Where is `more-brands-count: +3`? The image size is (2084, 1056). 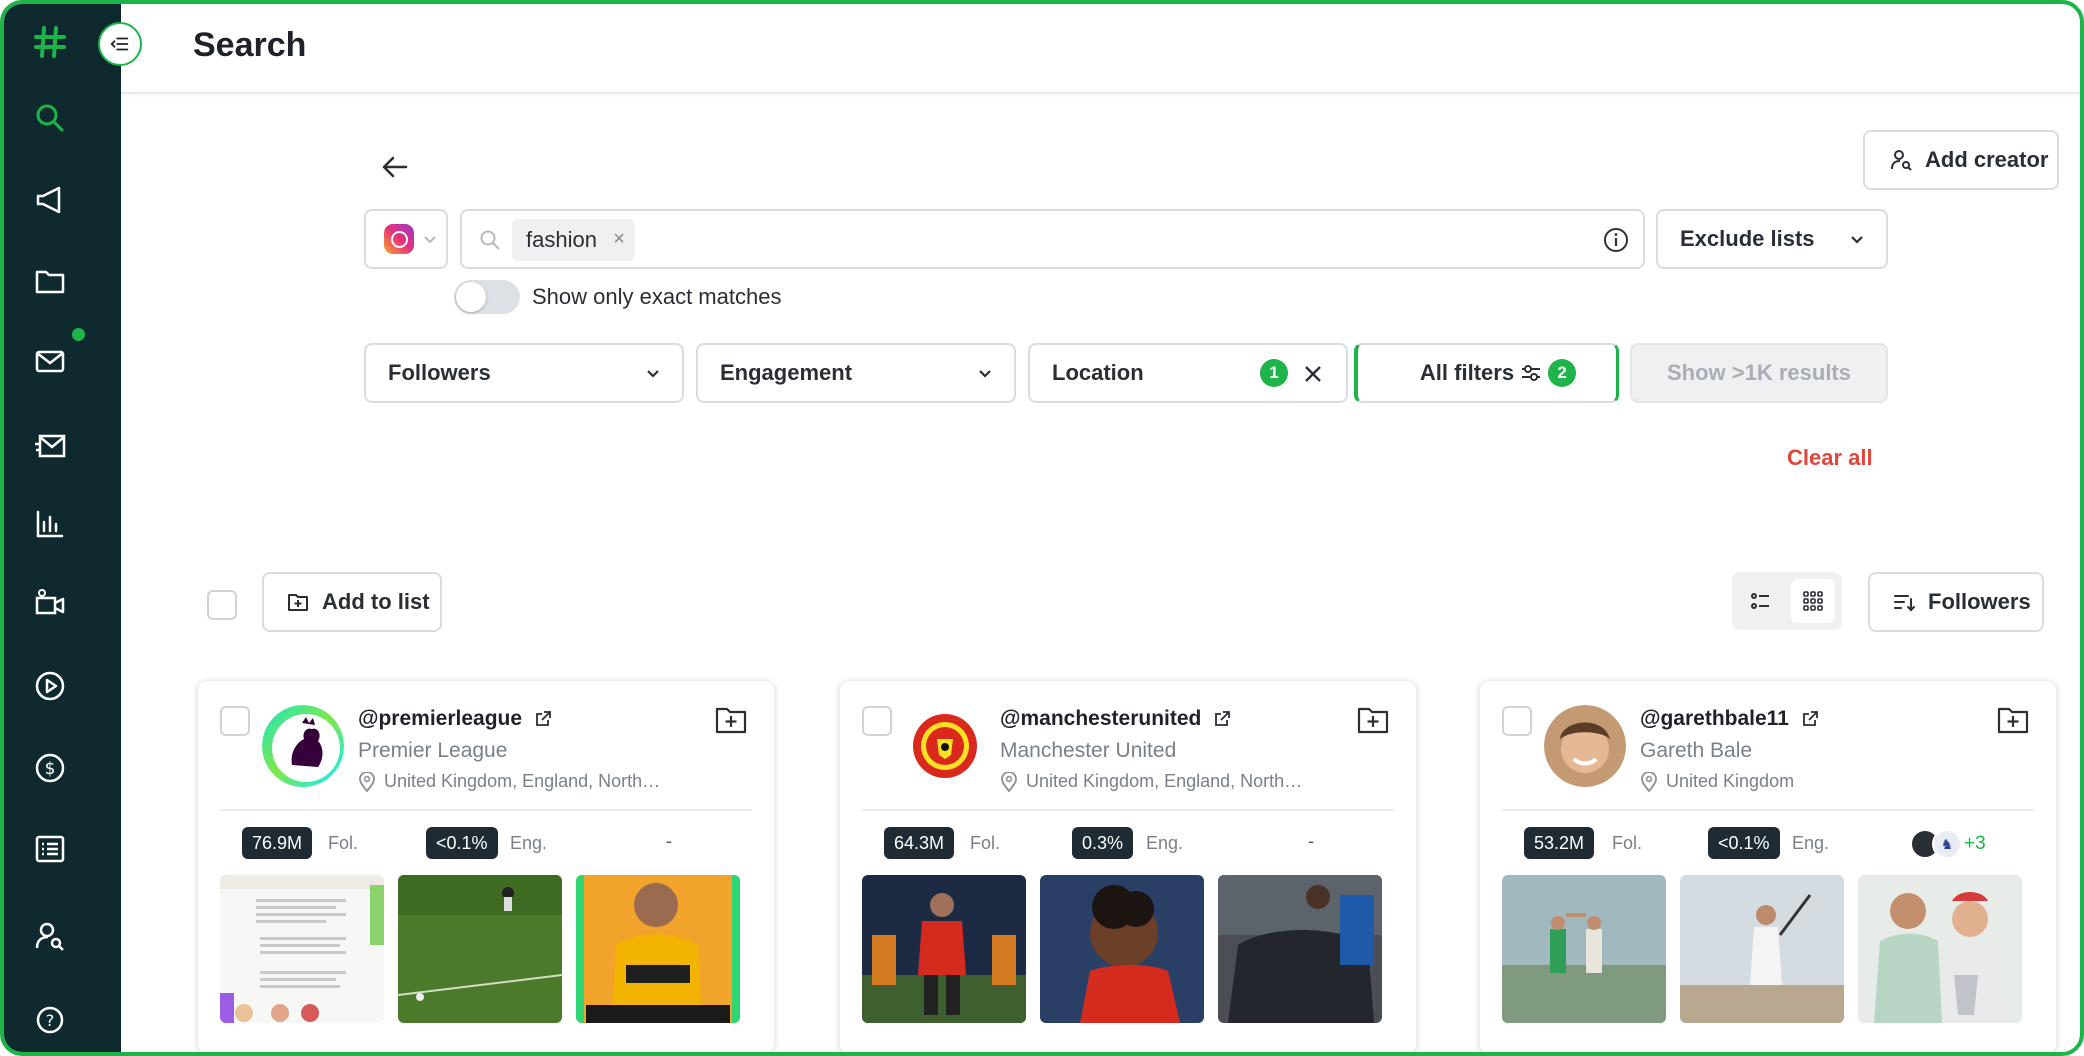
more-brands-count: +3 is located at coordinates (1975, 844).